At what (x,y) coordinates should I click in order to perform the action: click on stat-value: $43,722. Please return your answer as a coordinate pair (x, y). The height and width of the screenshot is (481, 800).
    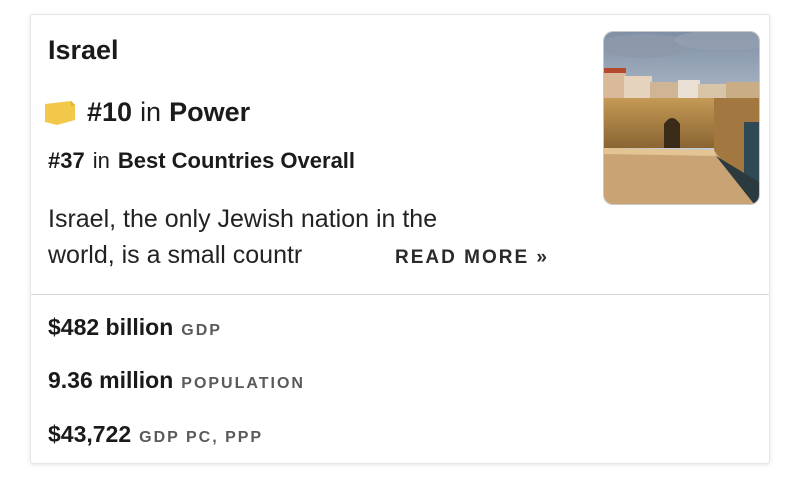
    Looking at the image, I should click on (90, 434).